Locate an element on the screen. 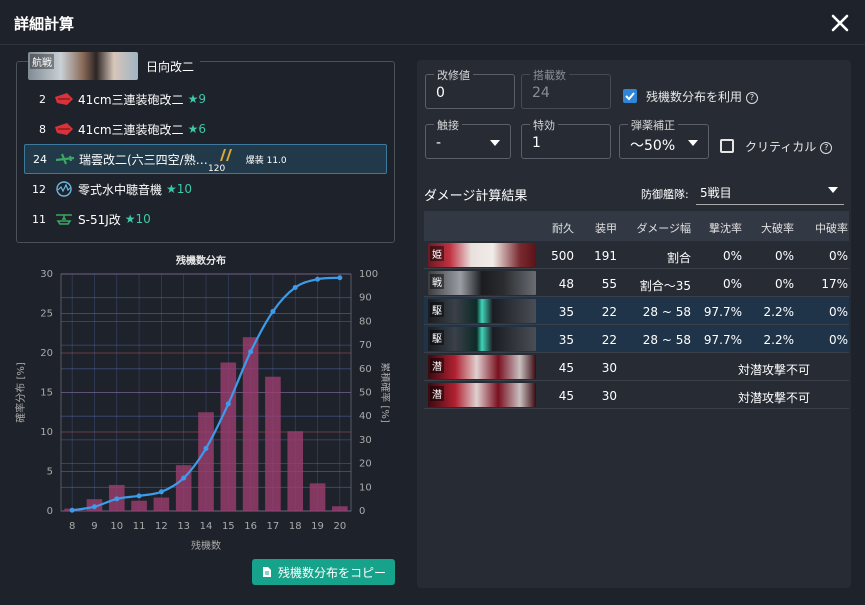 This screenshot has width=865, height=605. ammo-correction-select: 弾薬補正 〜50% is located at coordinates (664, 138).